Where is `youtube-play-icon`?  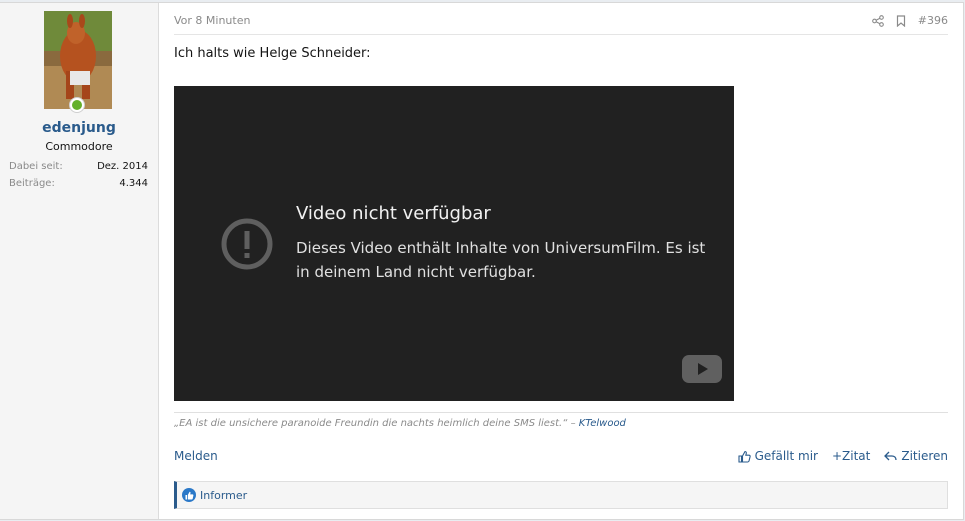
youtube-play-icon is located at coordinates (702, 369).